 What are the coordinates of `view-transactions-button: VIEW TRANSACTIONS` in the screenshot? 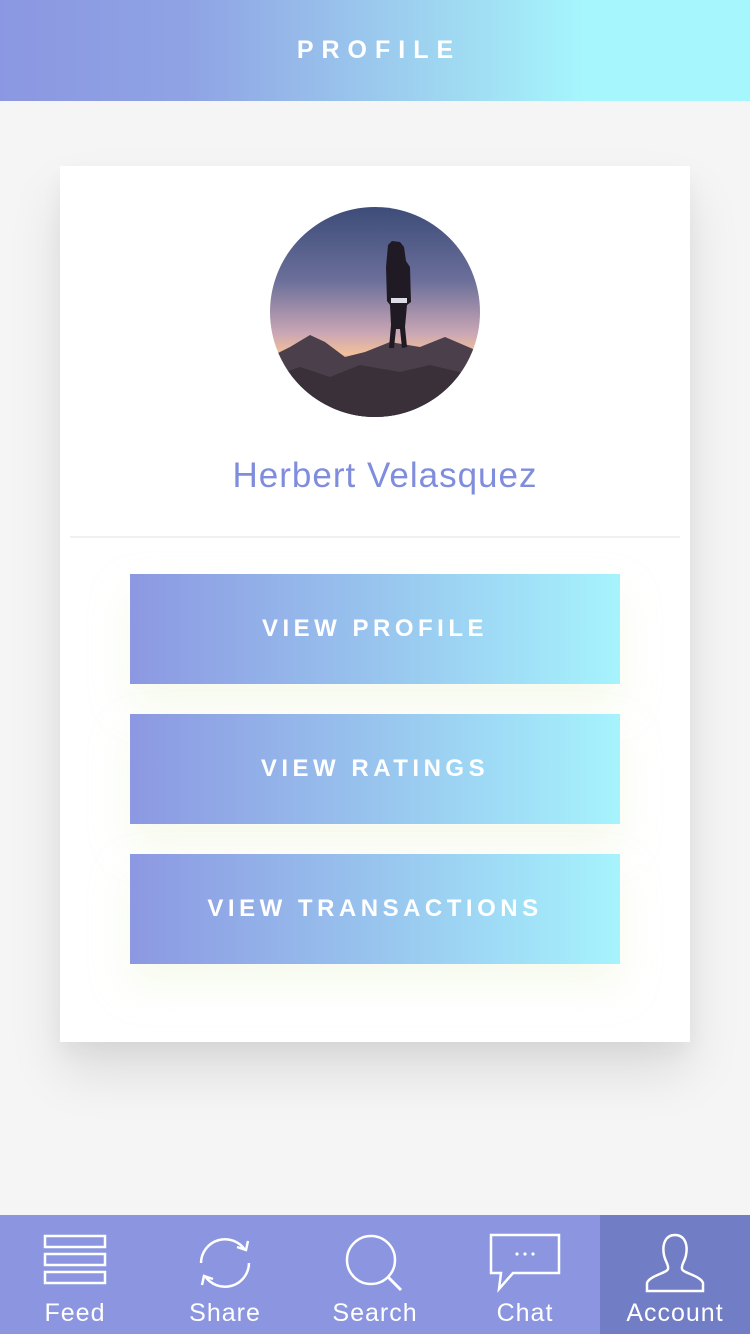 It's located at (375, 909).